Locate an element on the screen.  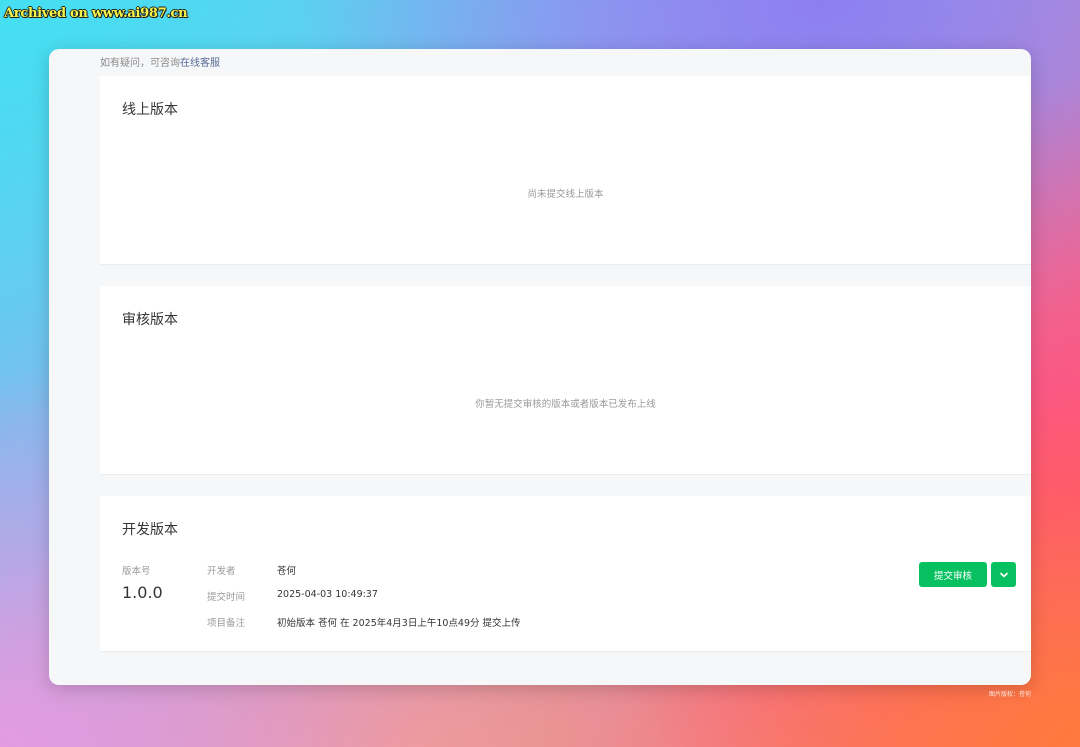
chevron-down-icon is located at coordinates (1003, 574).